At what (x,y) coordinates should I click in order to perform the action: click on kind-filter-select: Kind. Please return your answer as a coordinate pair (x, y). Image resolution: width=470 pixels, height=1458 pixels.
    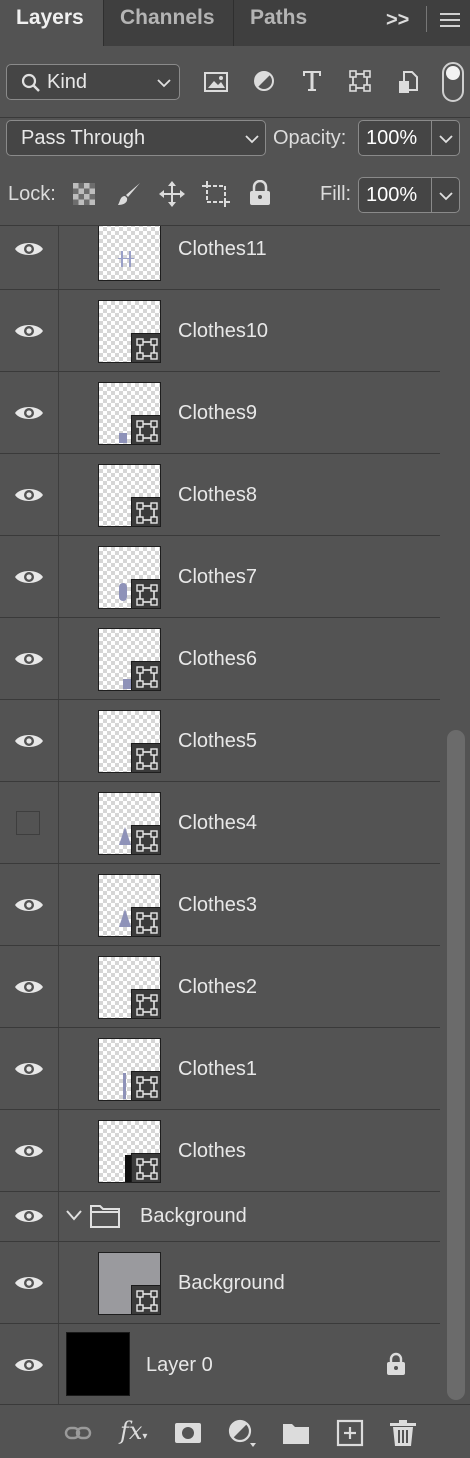
    Looking at the image, I should click on (93, 82).